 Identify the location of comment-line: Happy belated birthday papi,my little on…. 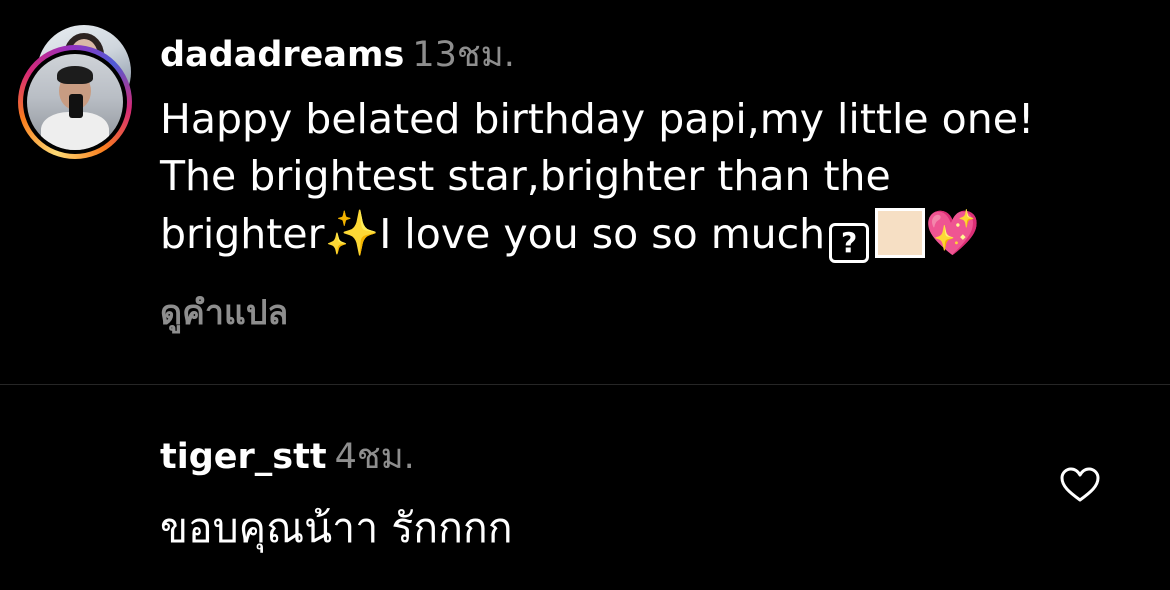
(597, 119).